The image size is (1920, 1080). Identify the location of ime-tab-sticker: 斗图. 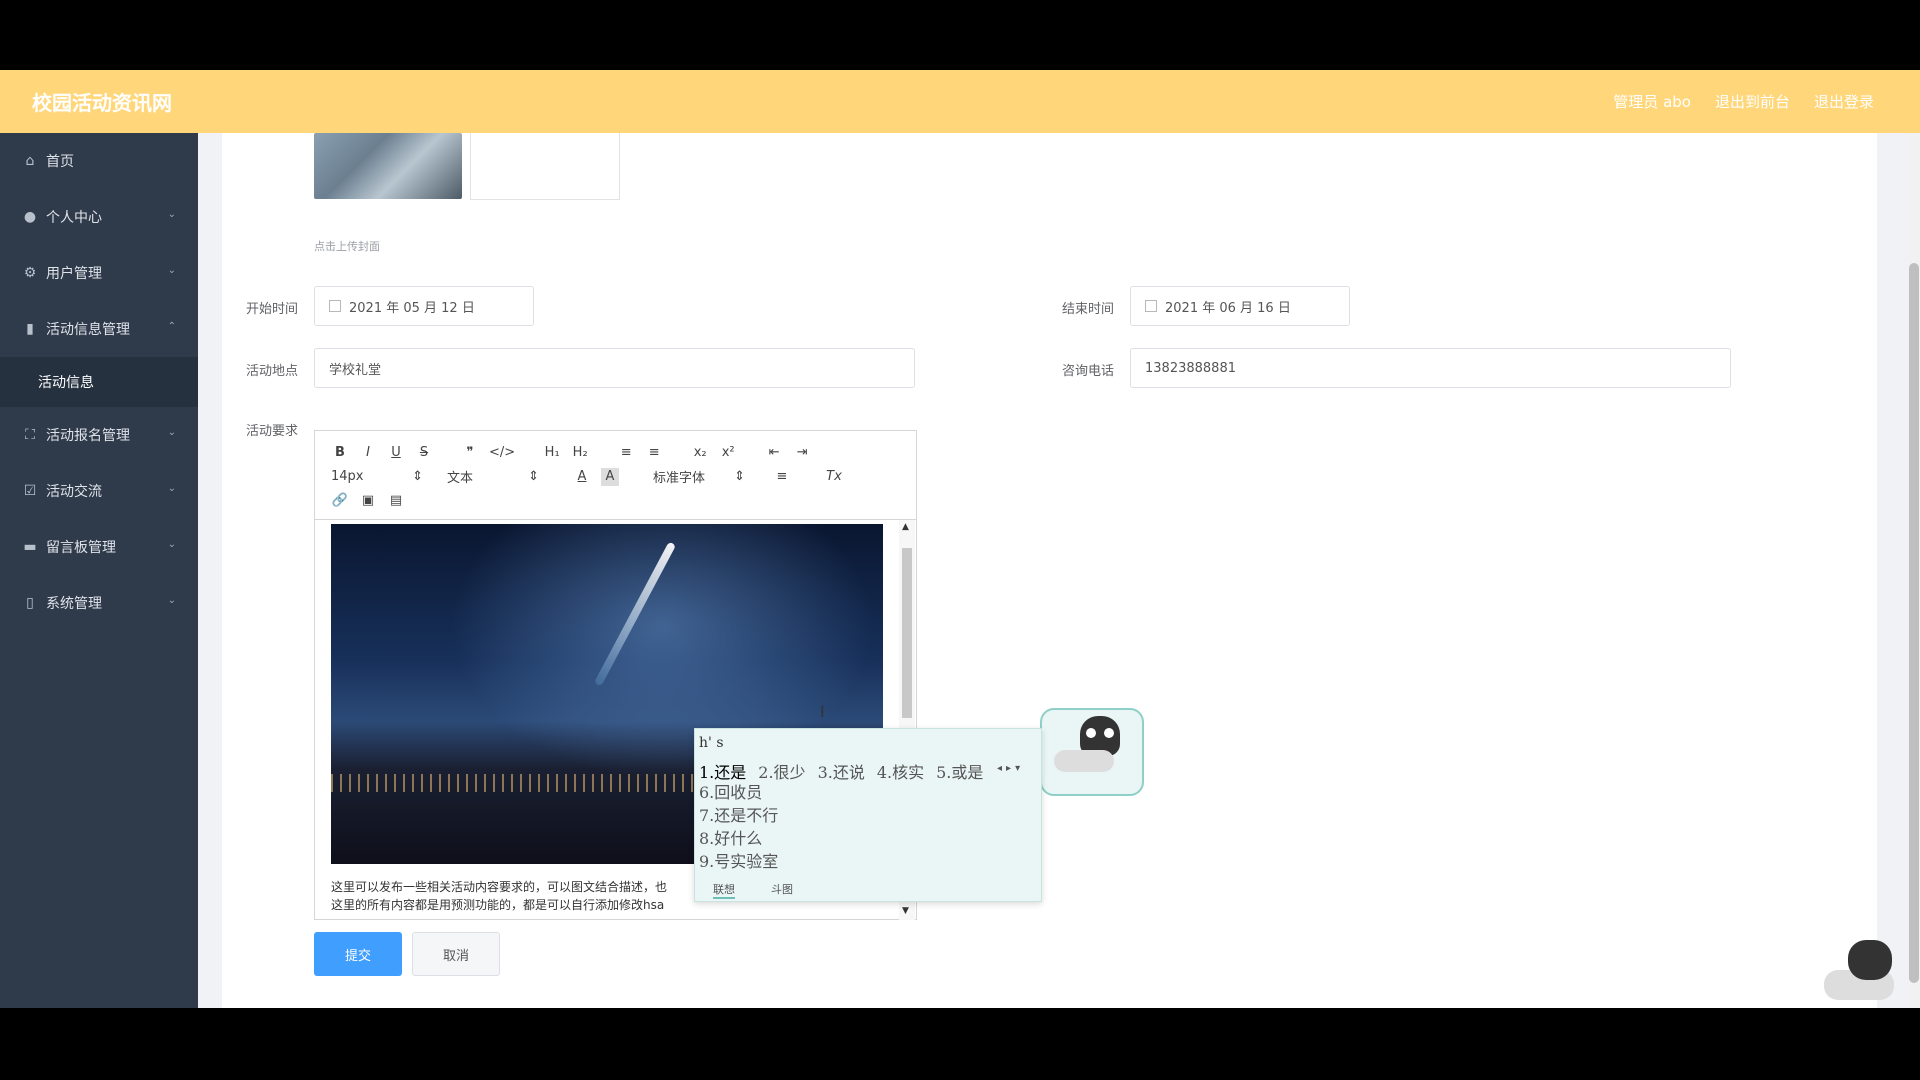
(782, 890).